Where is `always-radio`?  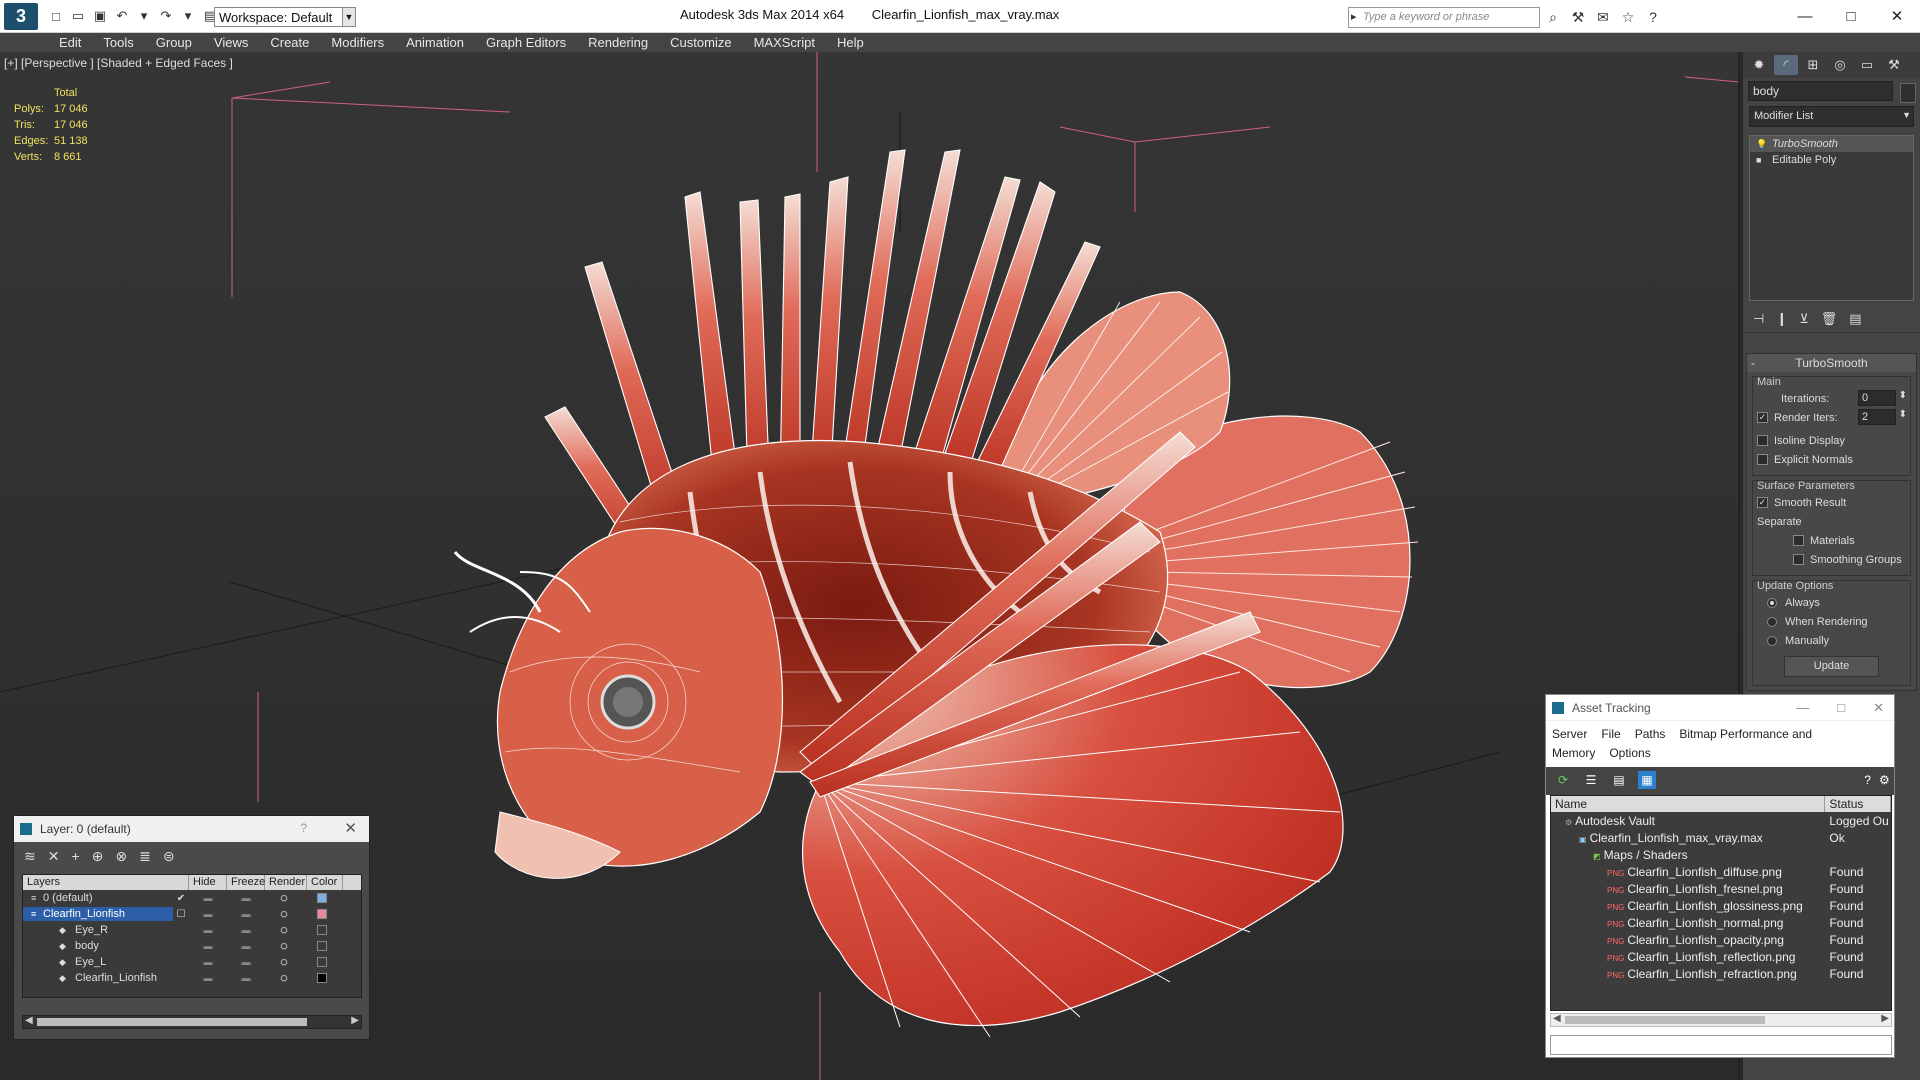
always-radio is located at coordinates (1772, 602).